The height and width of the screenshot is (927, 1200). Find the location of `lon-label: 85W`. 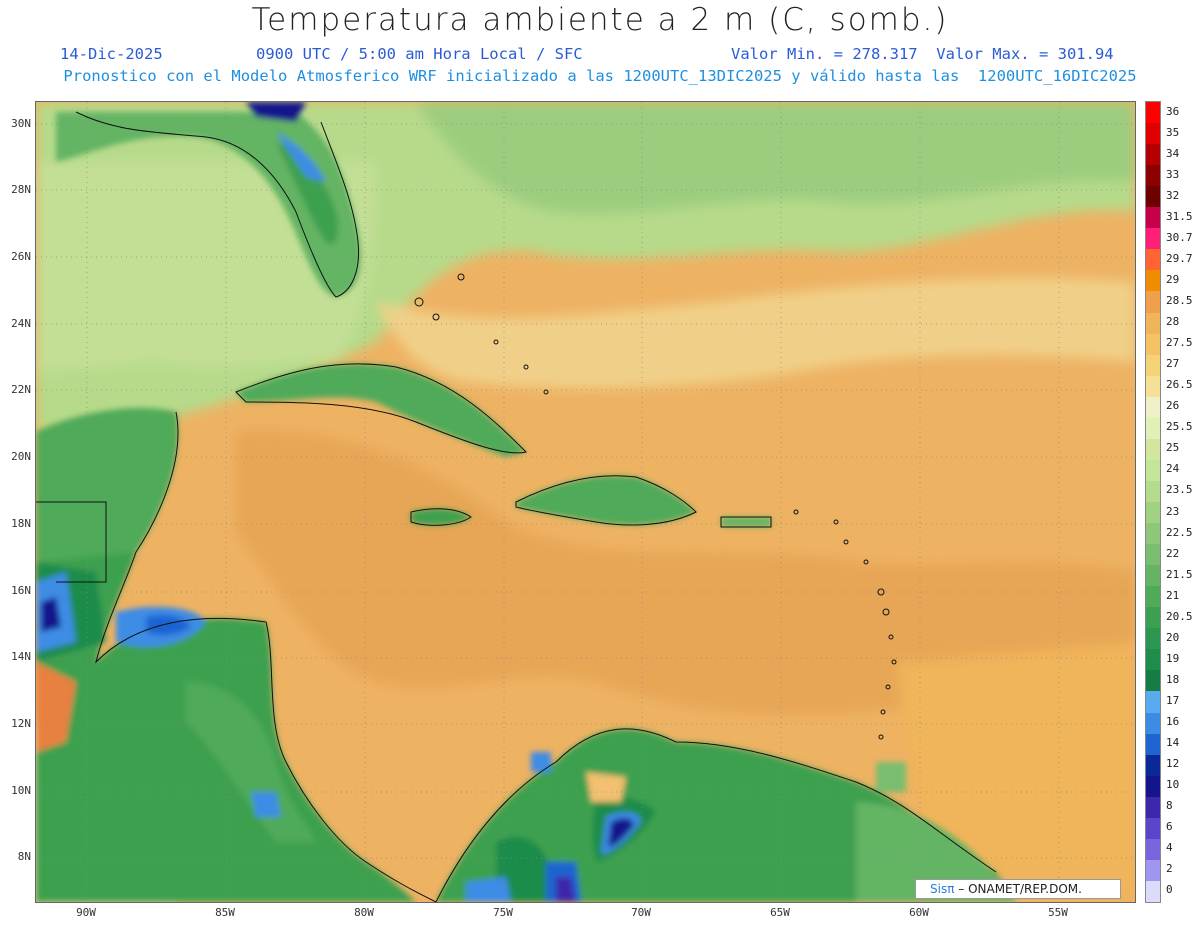

lon-label: 85W is located at coordinates (225, 912).